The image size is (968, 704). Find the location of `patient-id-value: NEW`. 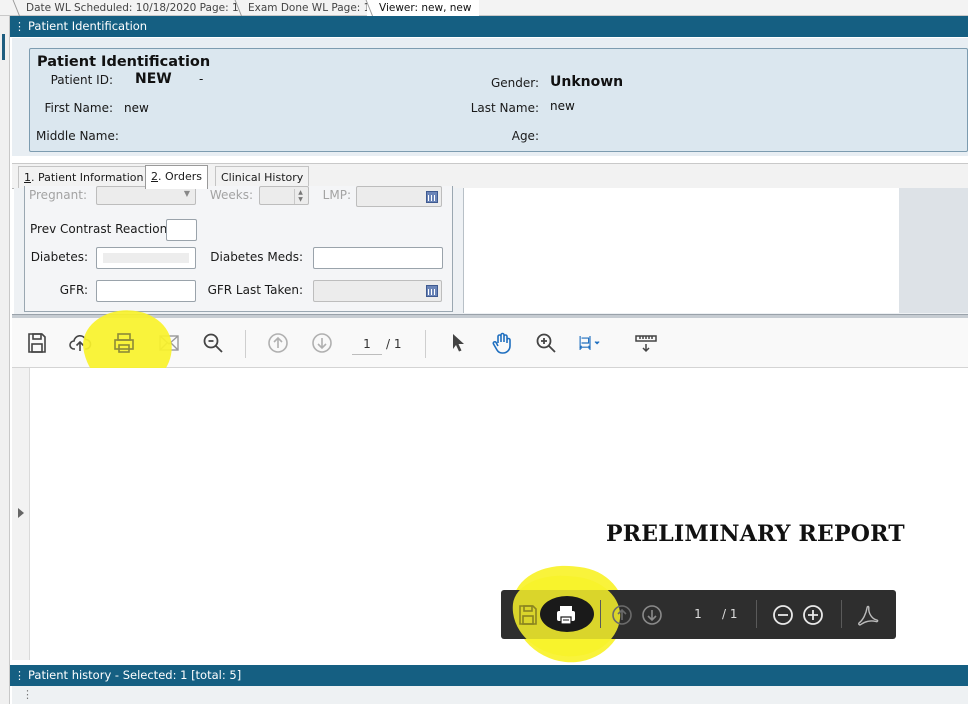

patient-id-value: NEW is located at coordinates (153, 79).